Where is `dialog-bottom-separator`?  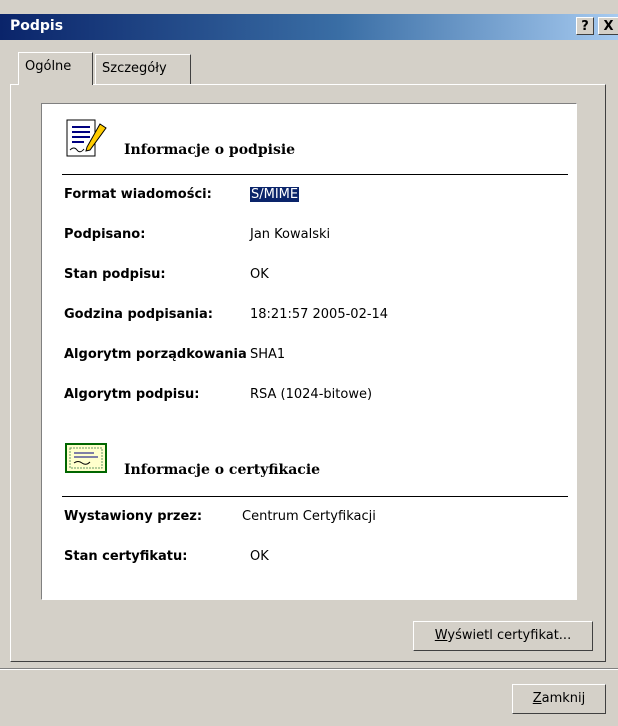 dialog-bottom-separator is located at coordinates (309, 669).